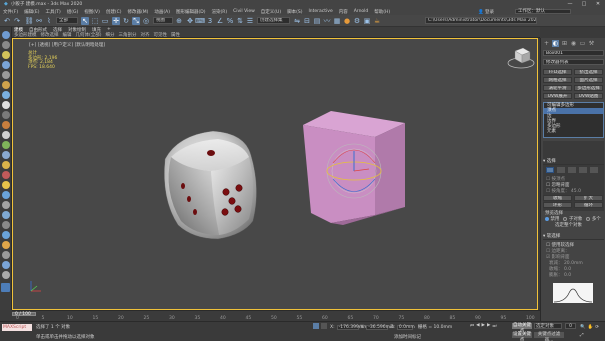 Image resolution: width=605 pixels, height=341 pixels. What do you see at coordinates (126, 21) in the screenshot?
I see `rotate-icon: ↻` at bounding box center [126, 21].